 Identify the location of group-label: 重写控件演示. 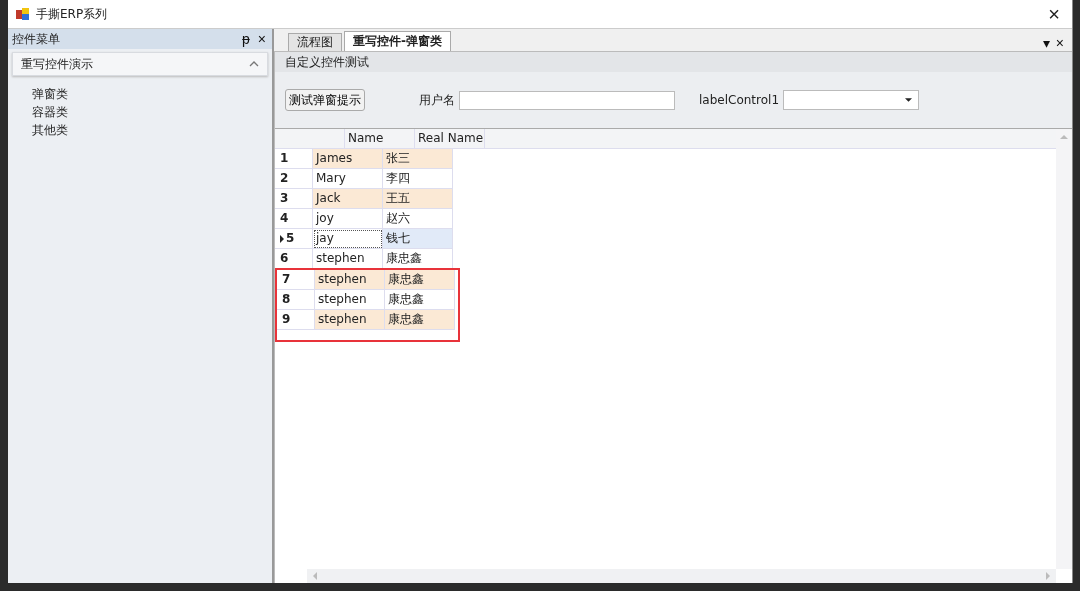
(57, 64).